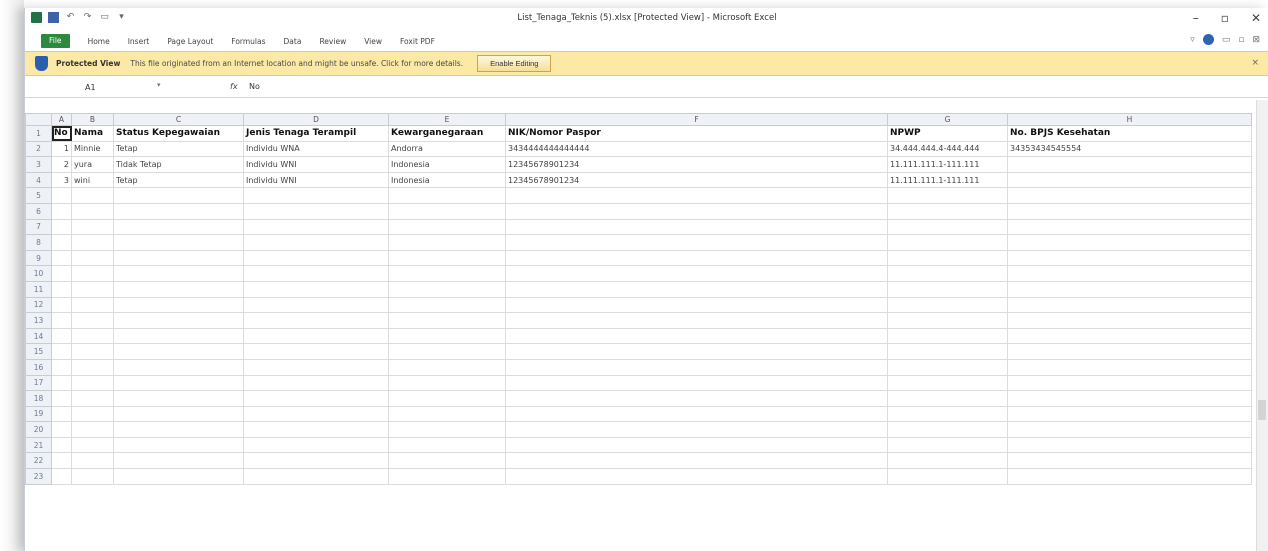 This screenshot has width=1268, height=551. What do you see at coordinates (1129, 119) in the screenshot?
I see `column-header-h: H` at bounding box center [1129, 119].